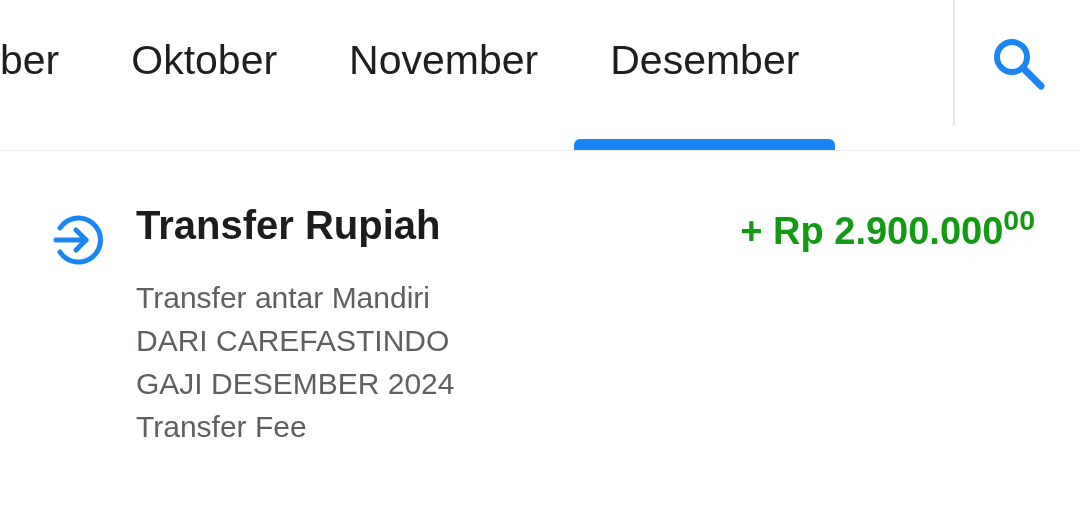  Describe the element at coordinates (705, 75) in the screenshot. I see `month-tab: Desember` at that location.